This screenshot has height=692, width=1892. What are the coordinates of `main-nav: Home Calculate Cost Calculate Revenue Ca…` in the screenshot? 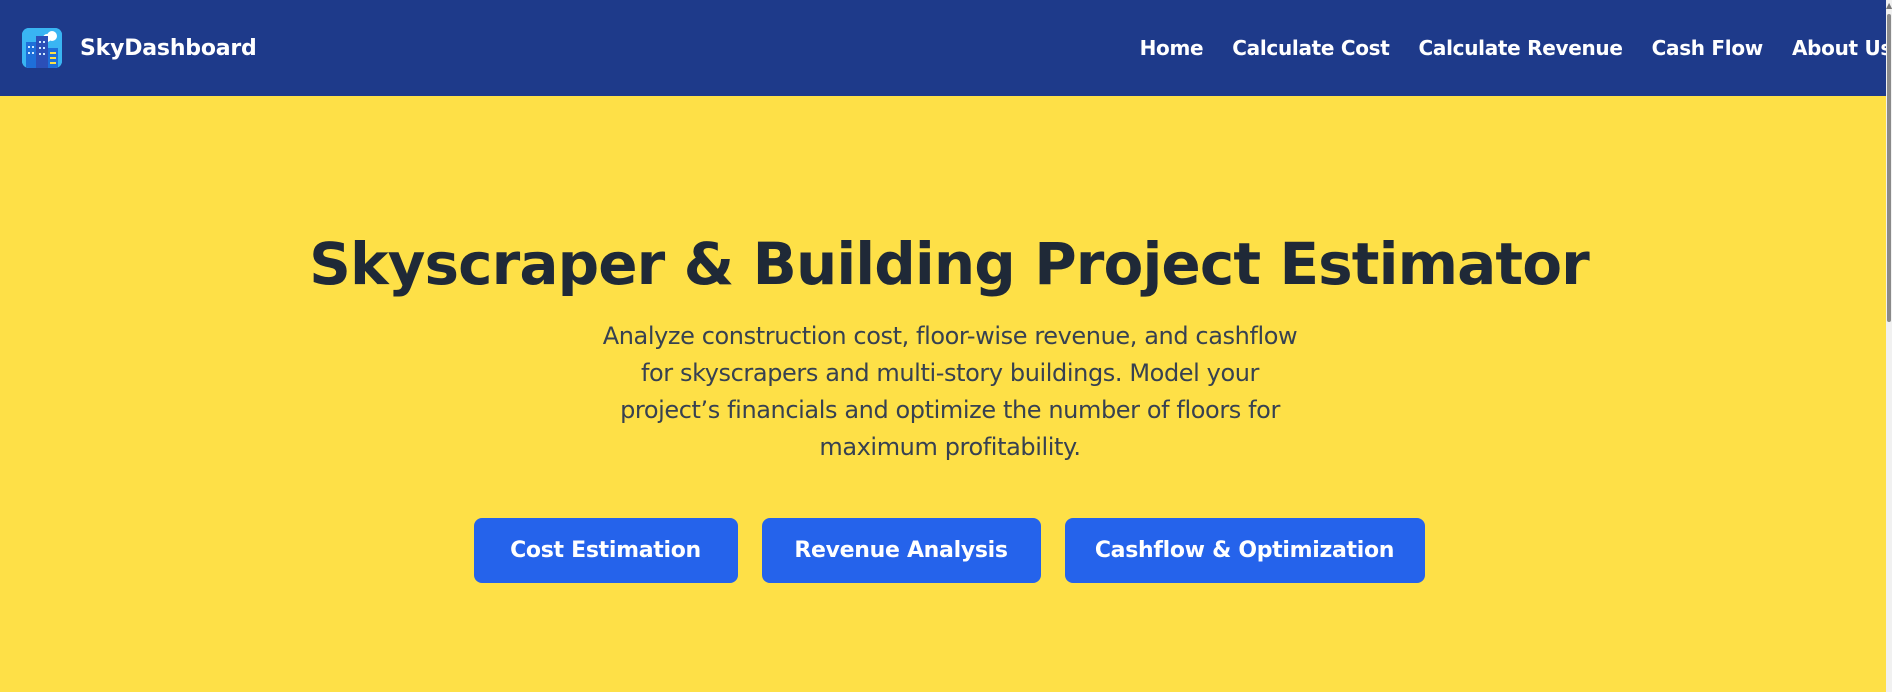 It's located at (1501, 48).